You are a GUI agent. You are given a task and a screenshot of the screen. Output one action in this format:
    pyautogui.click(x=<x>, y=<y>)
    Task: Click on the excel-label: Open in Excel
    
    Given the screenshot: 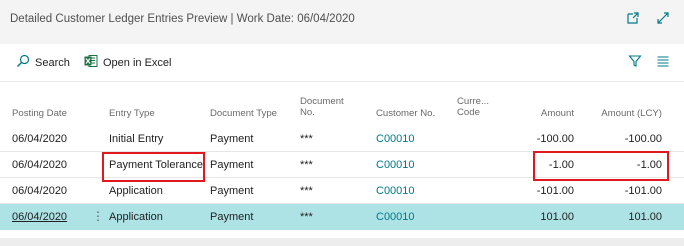 What is the action you would take?
    pyautogui.click(x=137, y=62)
    